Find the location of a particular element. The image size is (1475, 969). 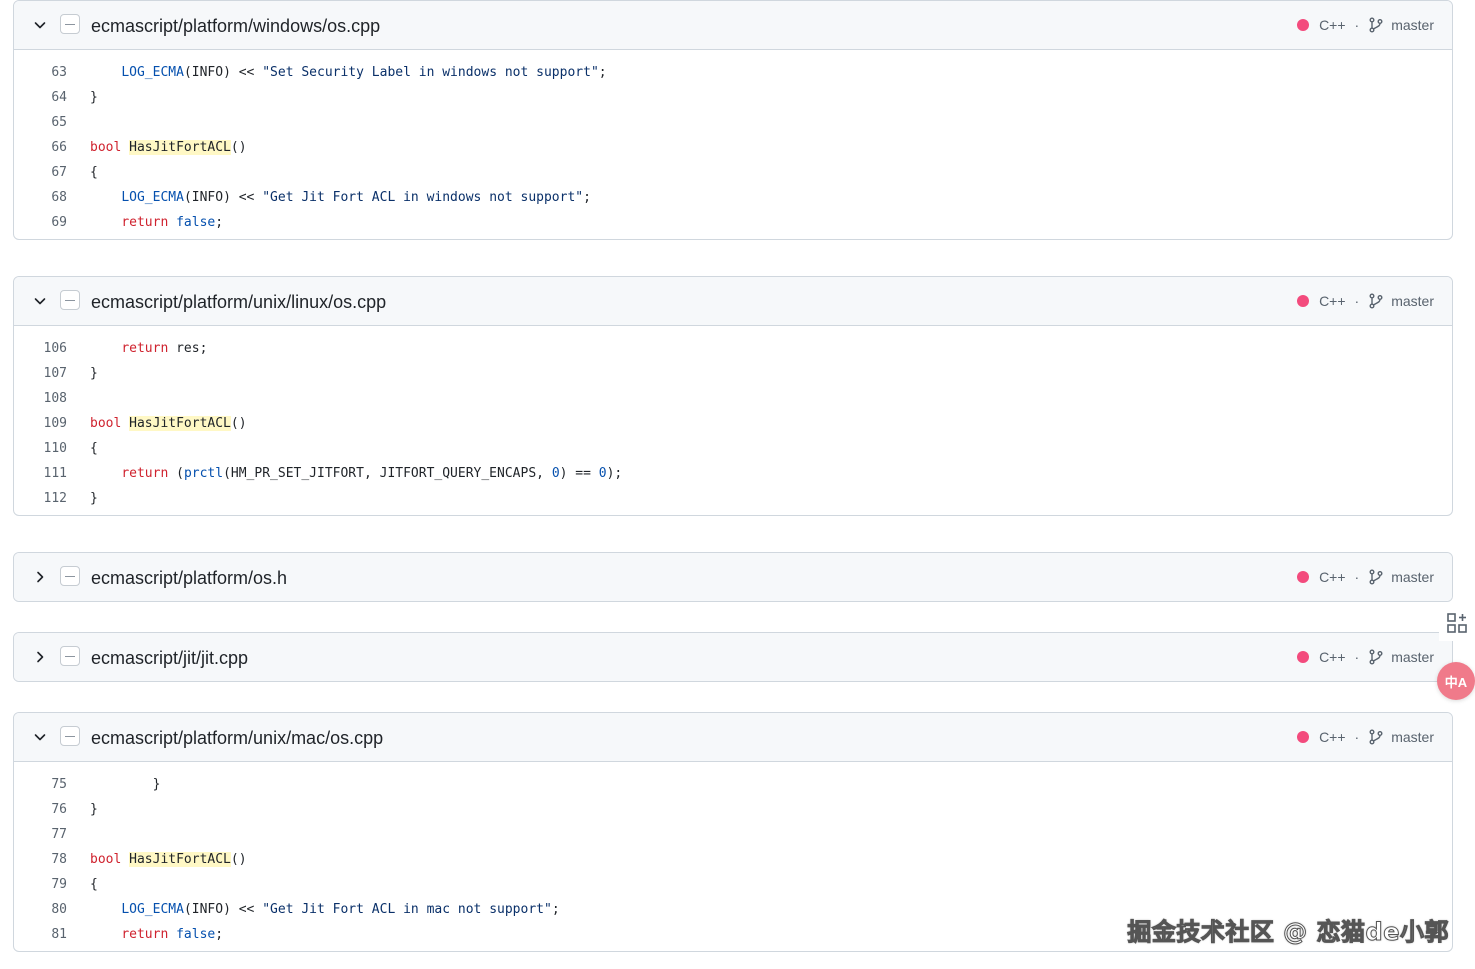

line-content: { is located at coordinates (82, 172).